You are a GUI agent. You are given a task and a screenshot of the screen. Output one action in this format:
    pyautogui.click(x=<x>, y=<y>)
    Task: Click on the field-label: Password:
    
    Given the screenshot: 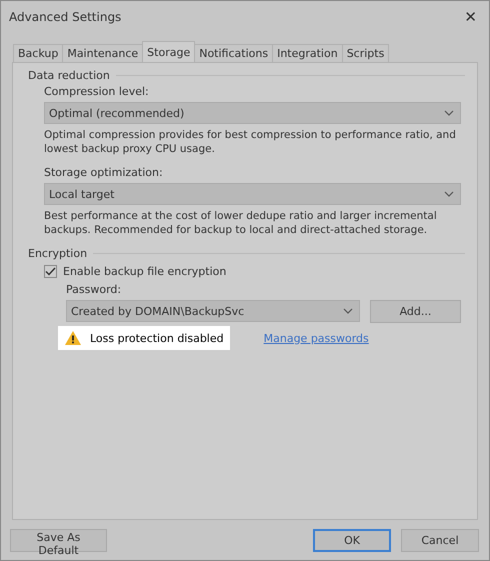 What is the action you would take?
    pyautogui.click(x=94, y=289)
    